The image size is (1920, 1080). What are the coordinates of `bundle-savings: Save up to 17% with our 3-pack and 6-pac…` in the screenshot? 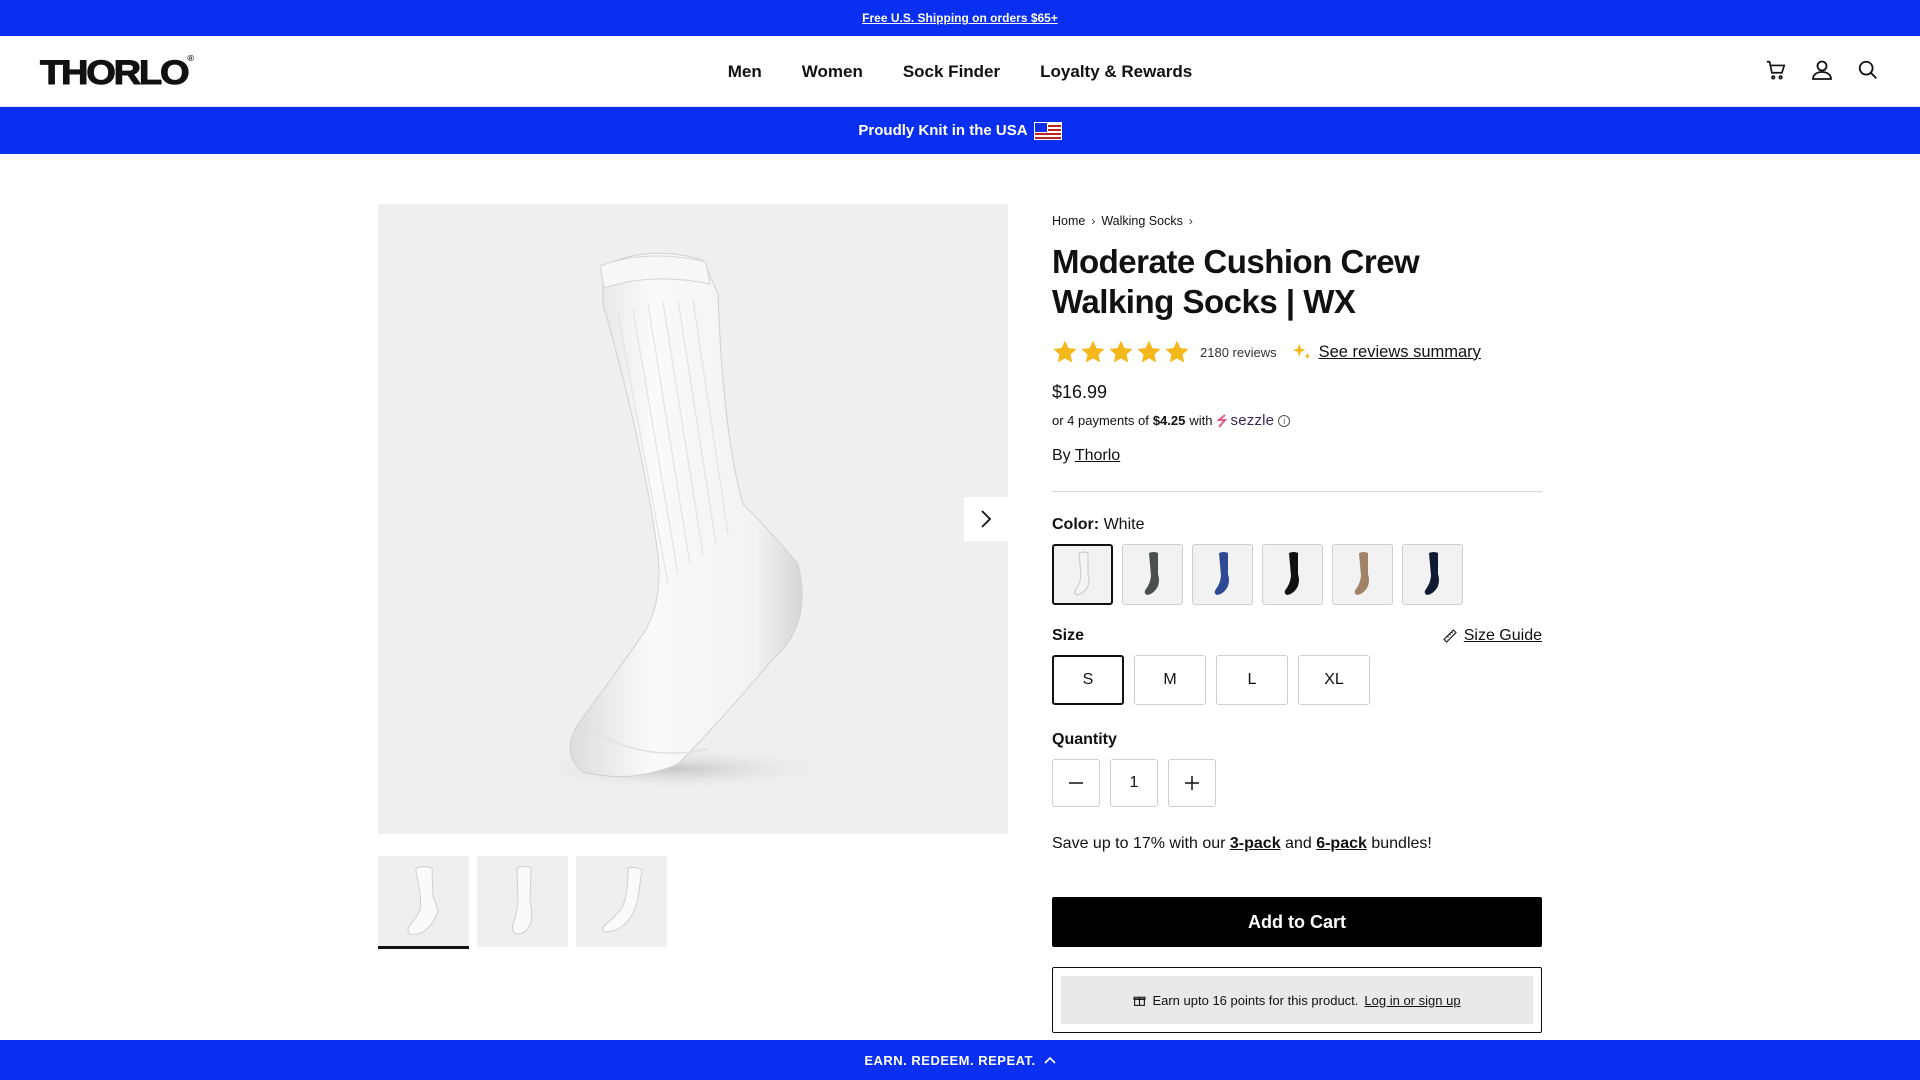 It's located at (1242, 843).